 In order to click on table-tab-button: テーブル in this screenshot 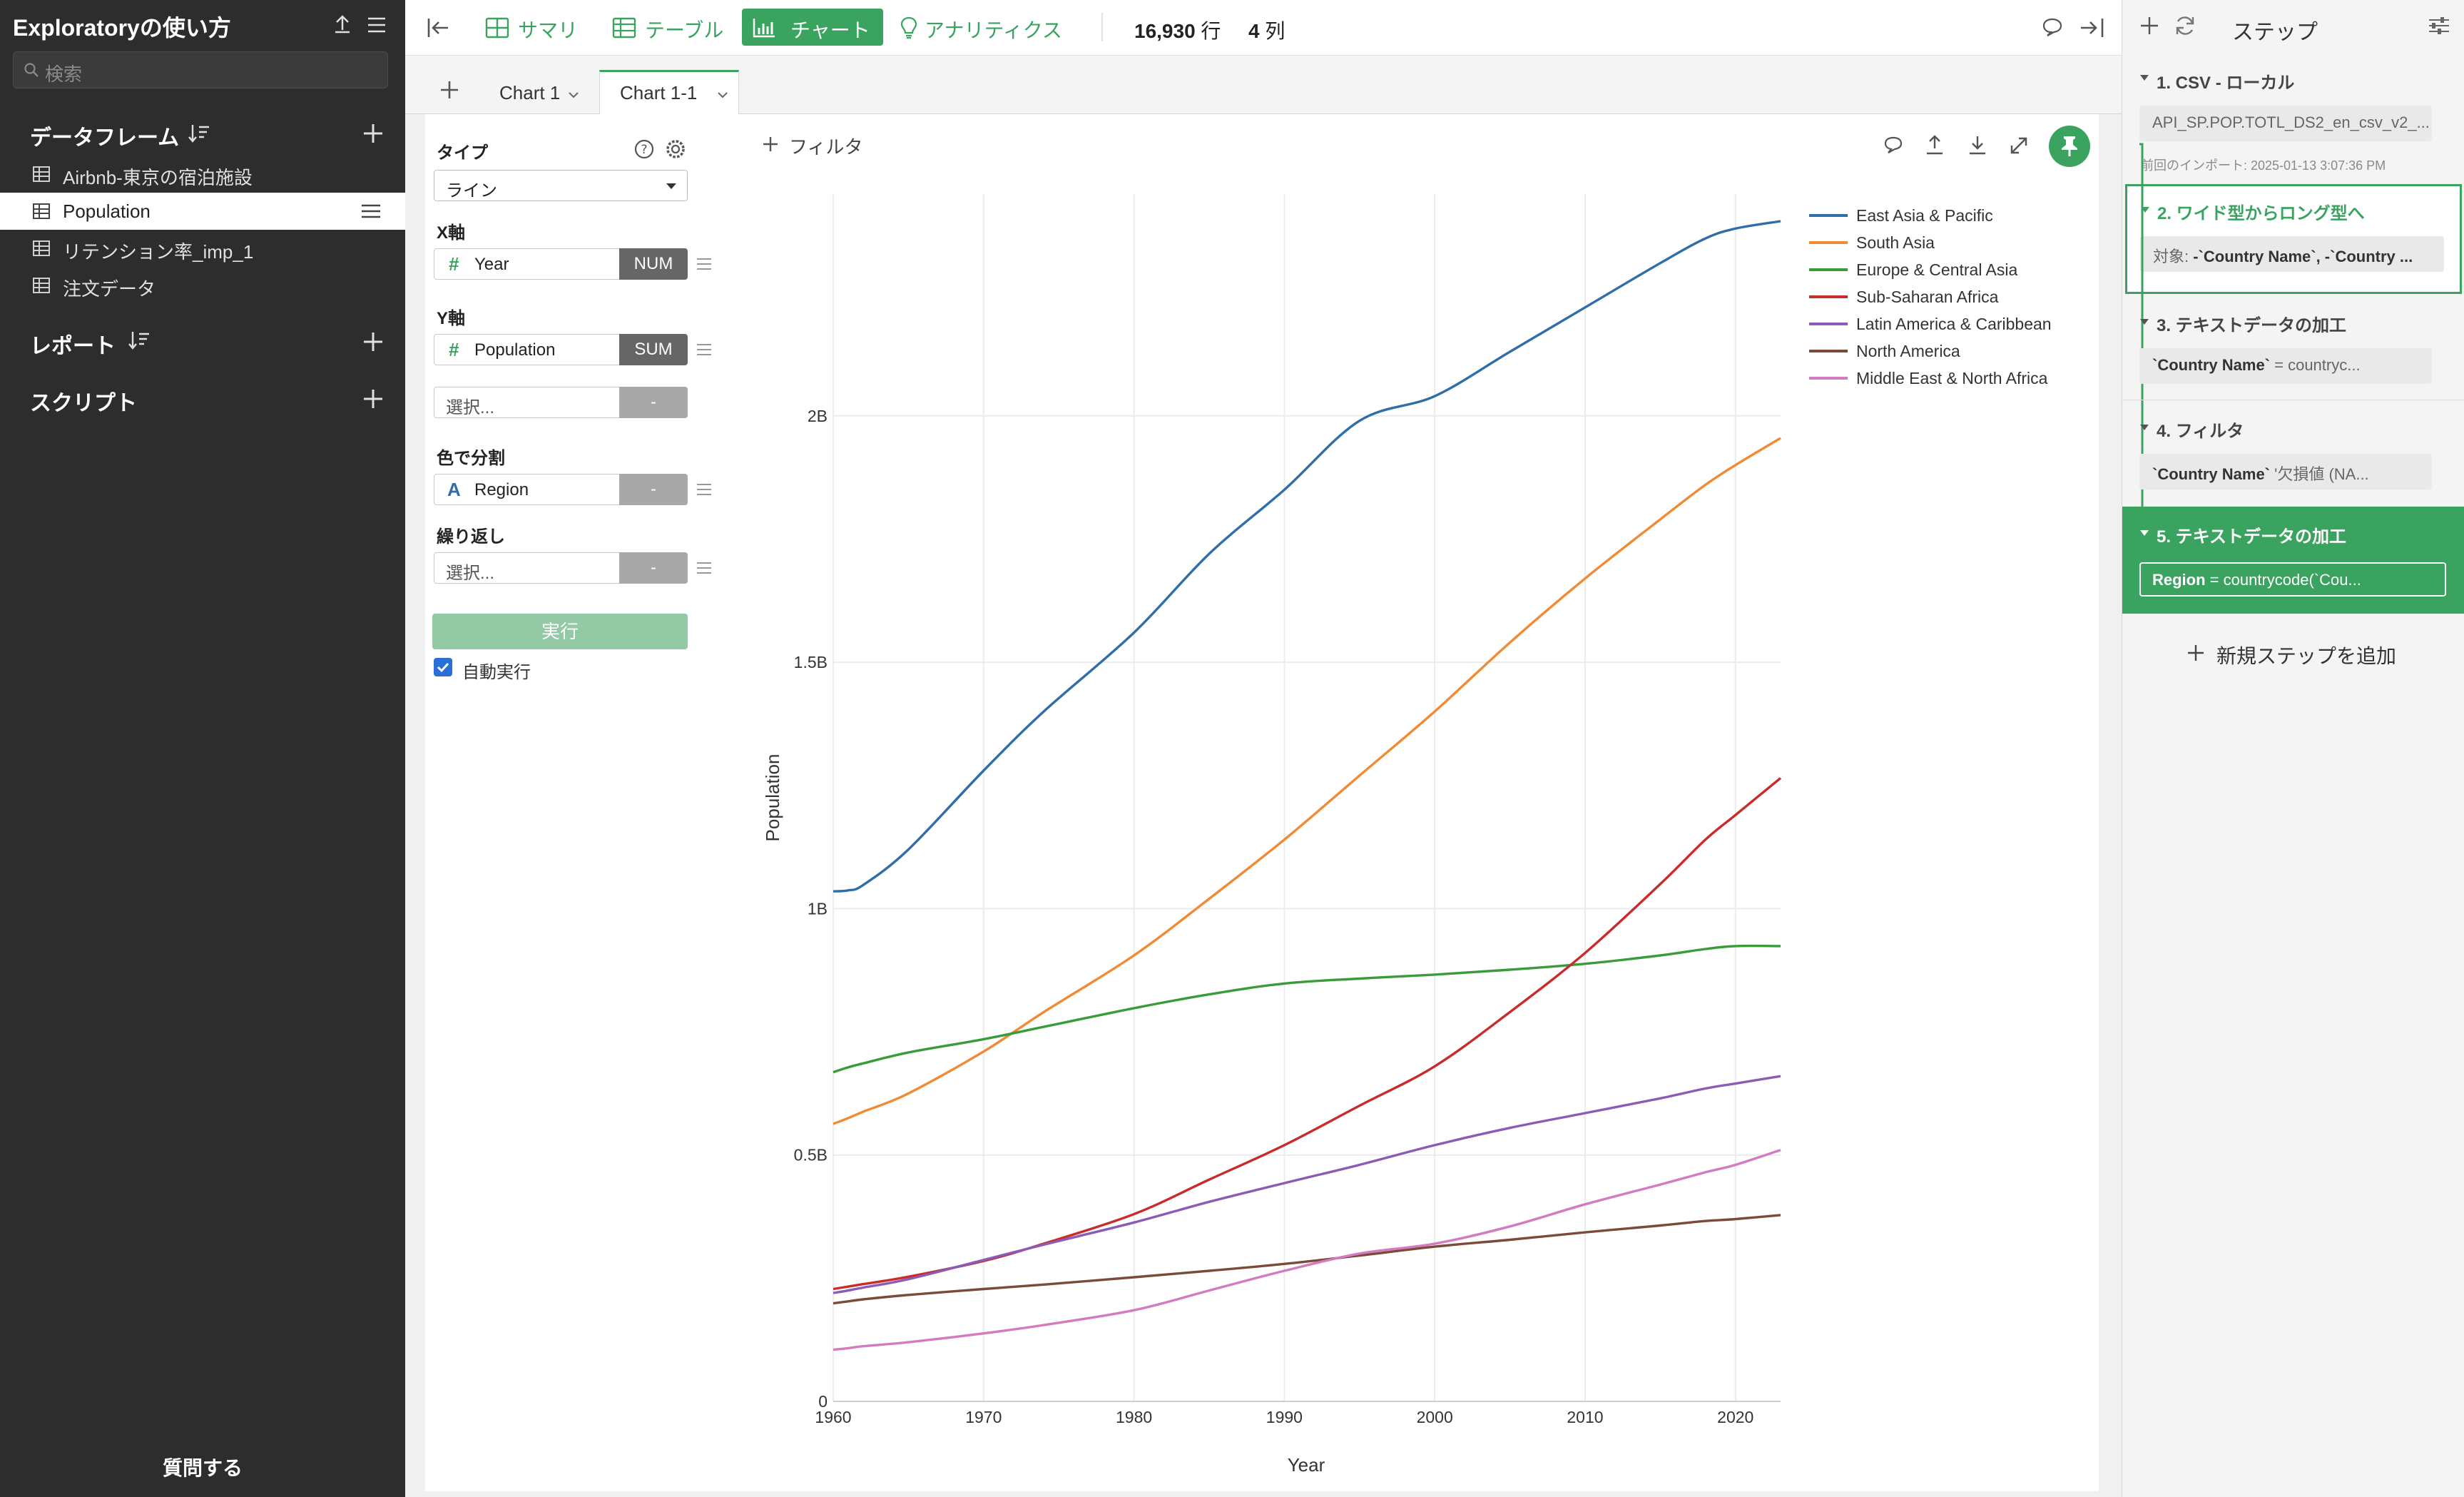, I will do `click(670, 27)`.